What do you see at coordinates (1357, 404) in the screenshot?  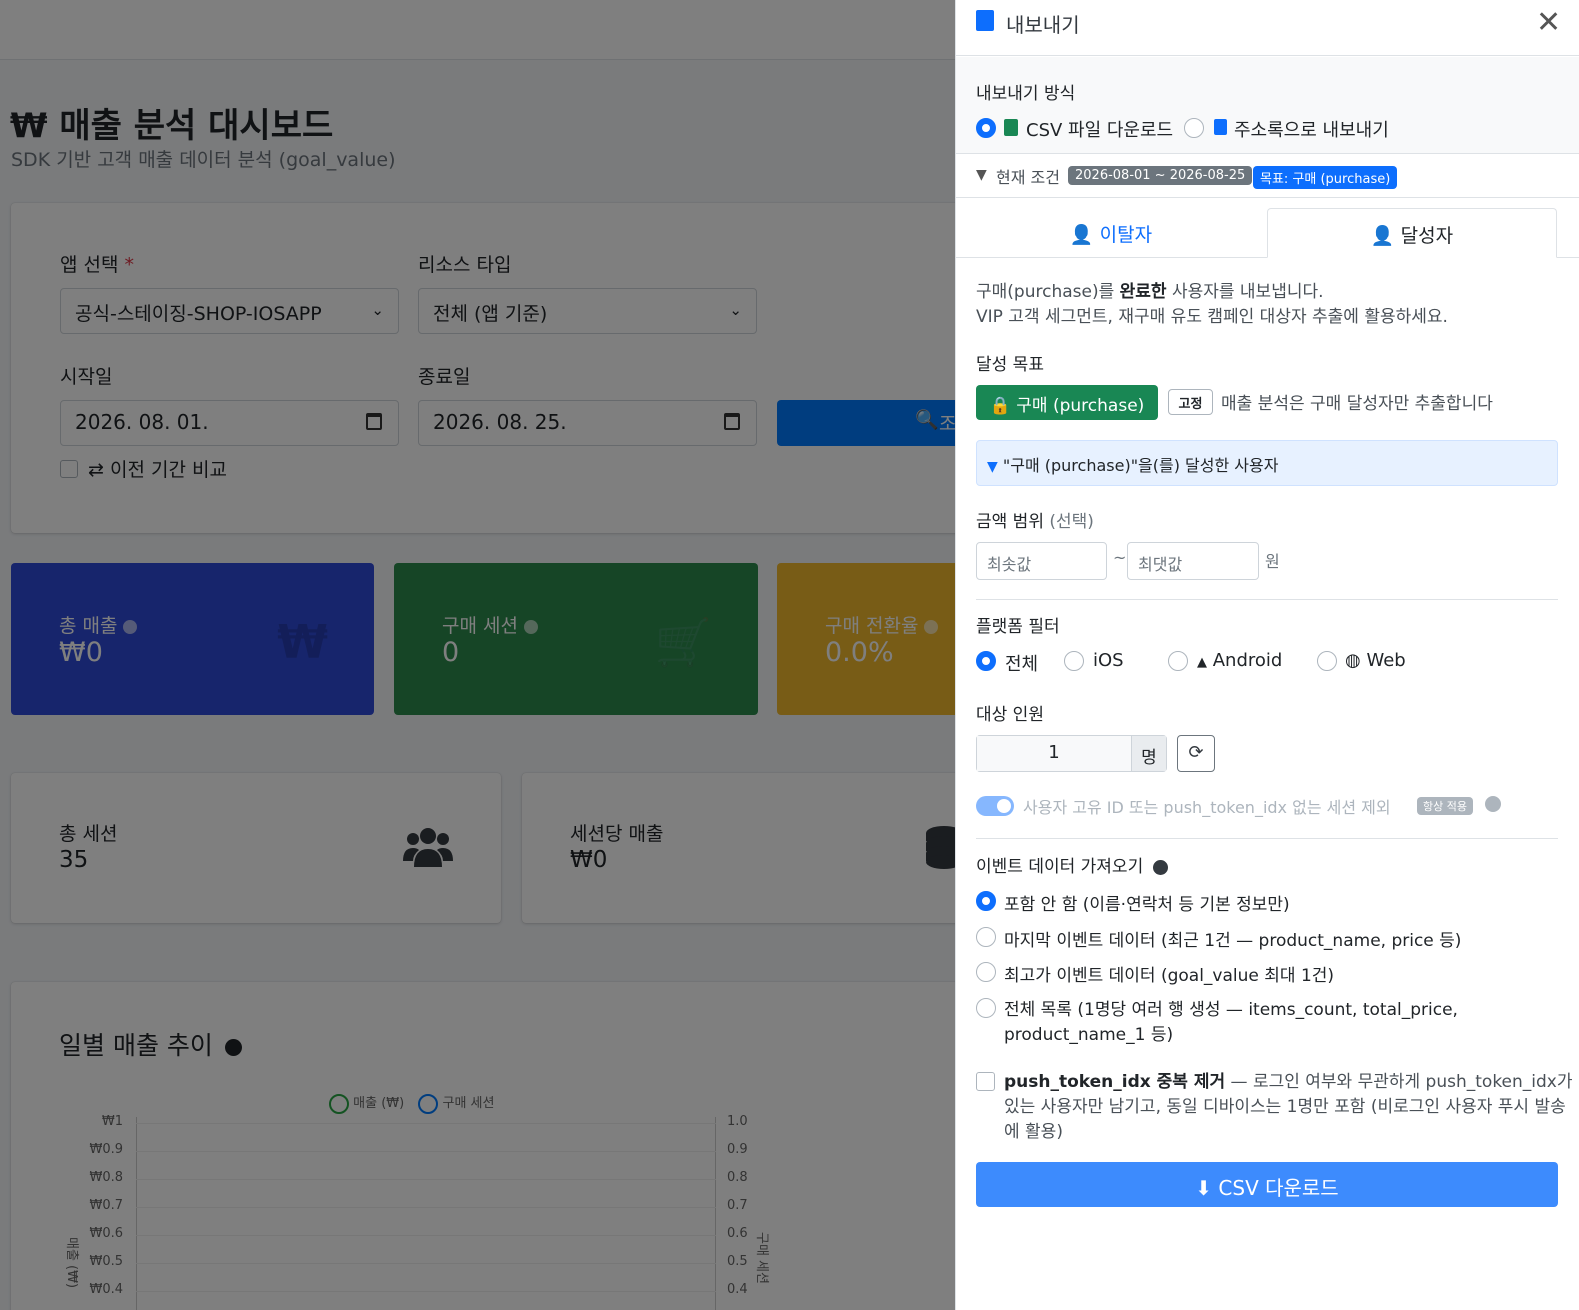 I see `goal-note: 매출 분석은 구매 달성자만 추출합니다` at bounding box center [1357, 404].